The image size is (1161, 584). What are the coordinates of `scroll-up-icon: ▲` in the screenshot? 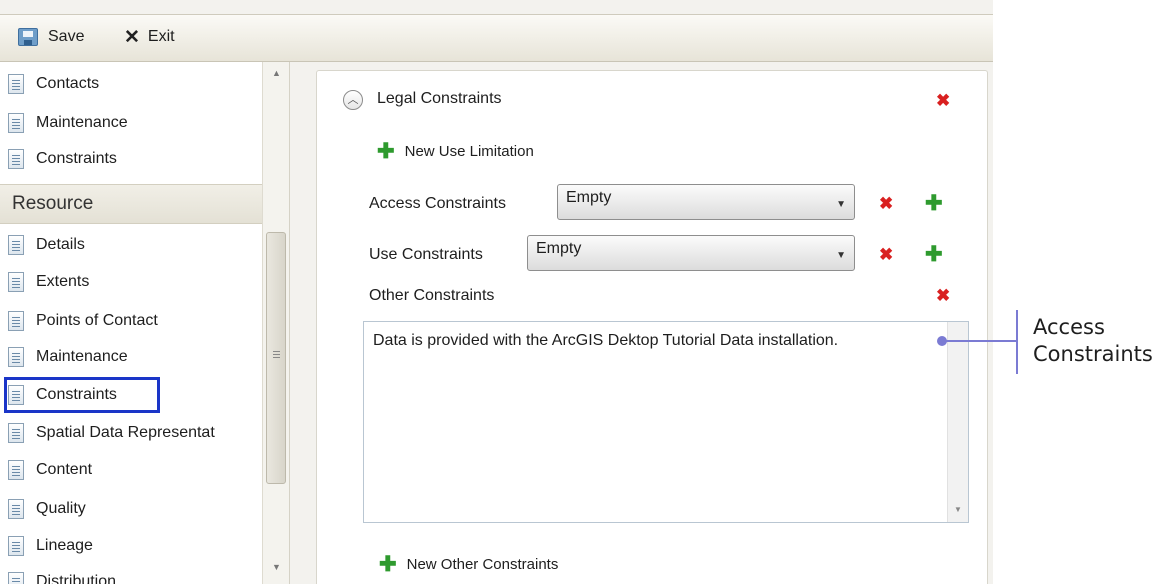 It's located at (276, 73).